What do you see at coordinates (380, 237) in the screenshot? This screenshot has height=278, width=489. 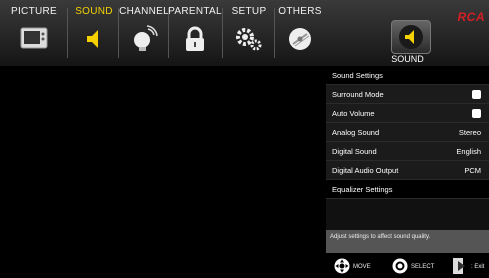 I see `help-text: Adjust settings to affect sound quality.` at bounding box center [380, 237].